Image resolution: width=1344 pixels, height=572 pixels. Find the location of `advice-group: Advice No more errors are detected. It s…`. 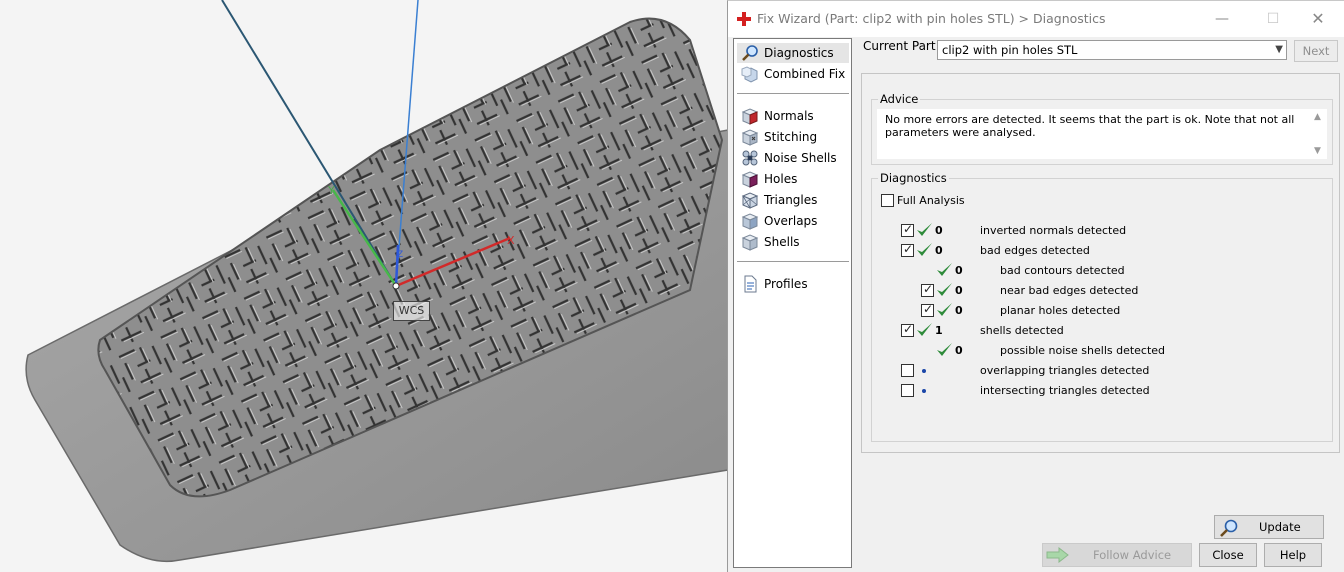

advice-group: Advice No more errors are detected. It s… is located at coordinates (1102, 128).